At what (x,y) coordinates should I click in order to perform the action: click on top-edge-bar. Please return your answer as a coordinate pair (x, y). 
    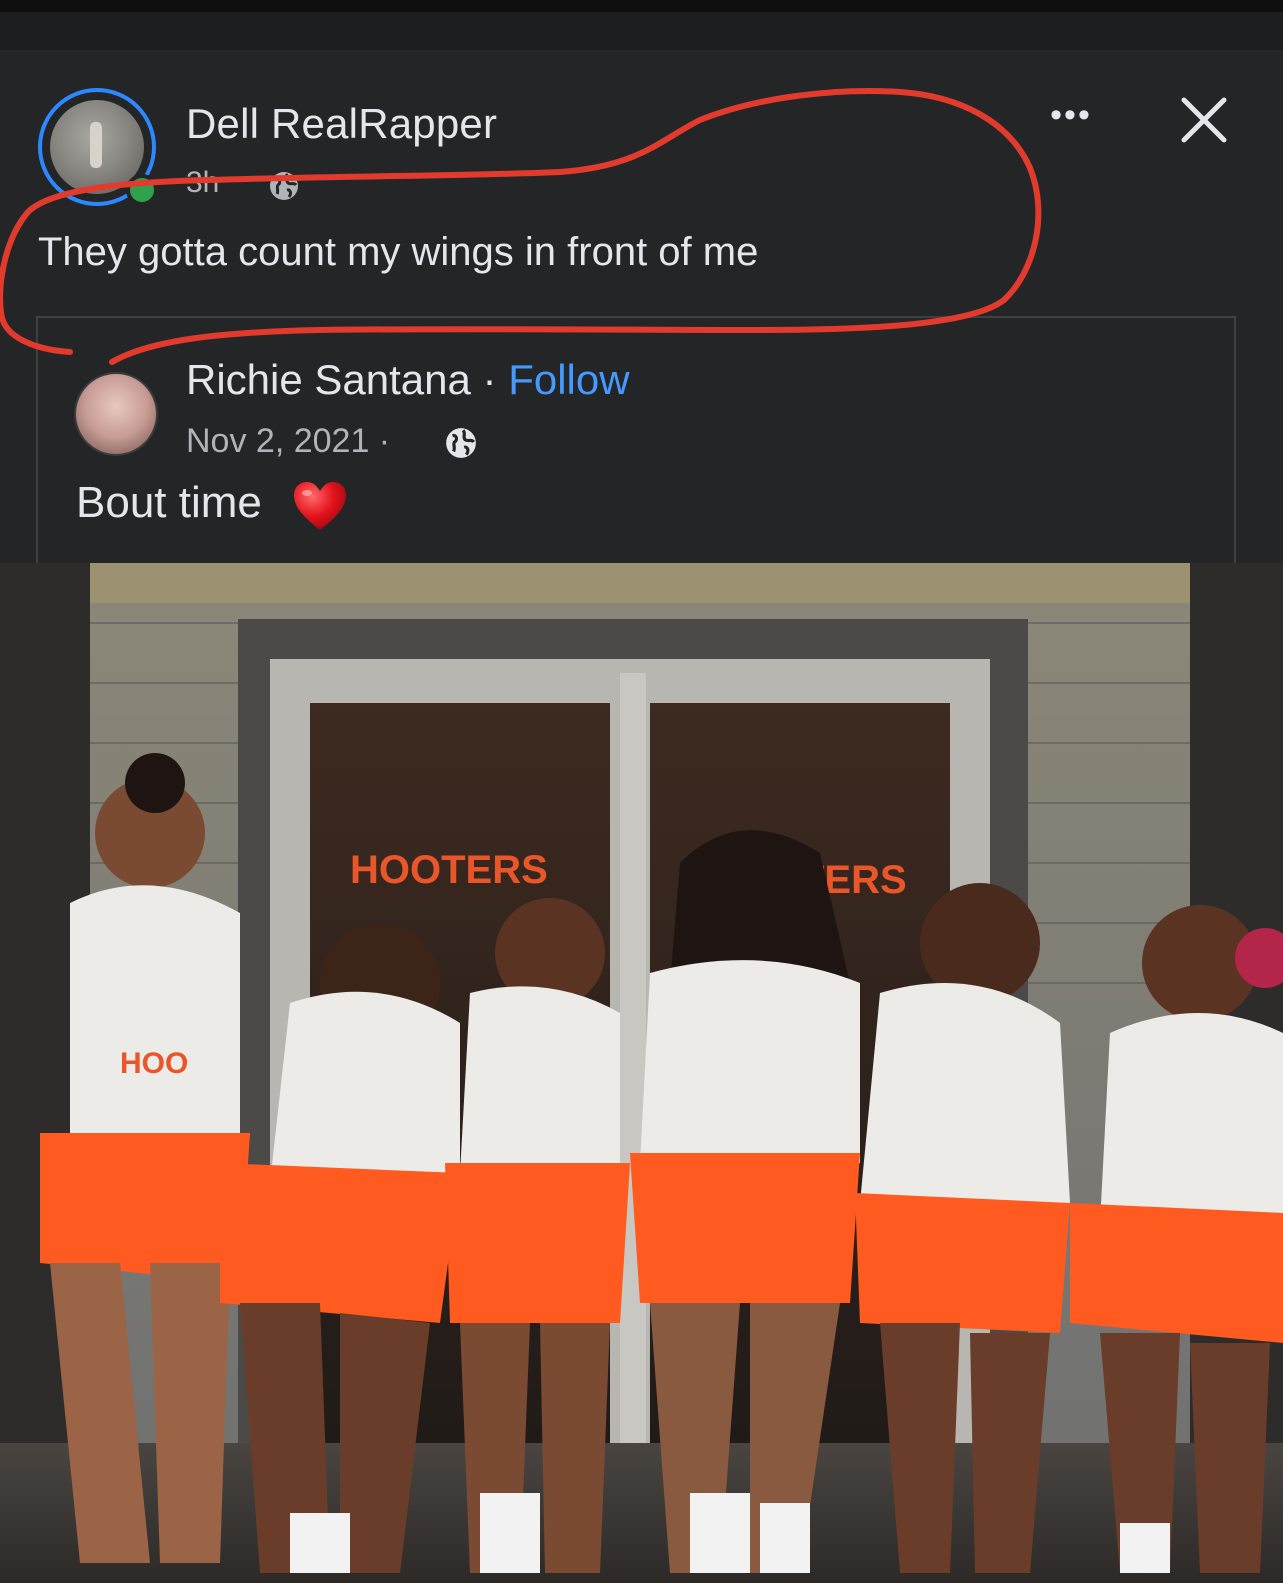
    Looking at the image, I should click on (641, 6).